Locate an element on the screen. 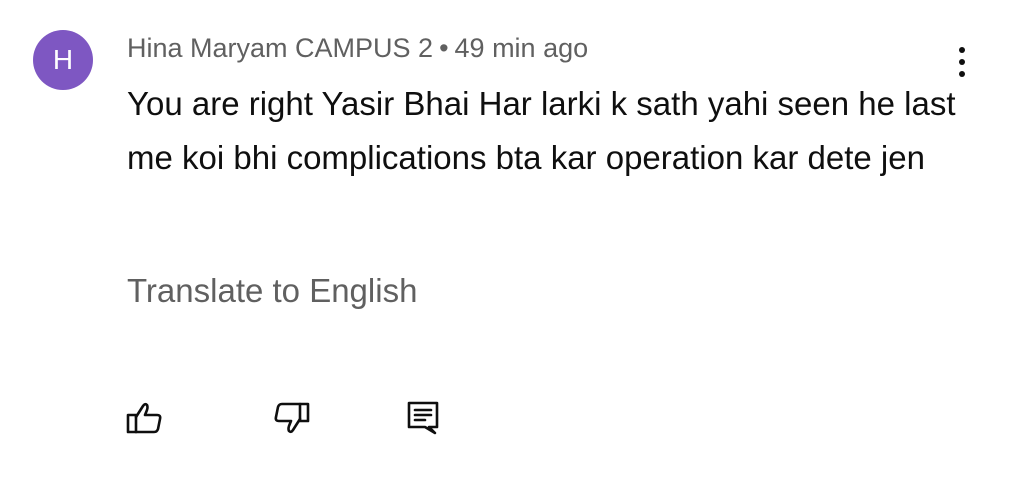  translate-button: Translate to English is located at coordinates (272, 291).